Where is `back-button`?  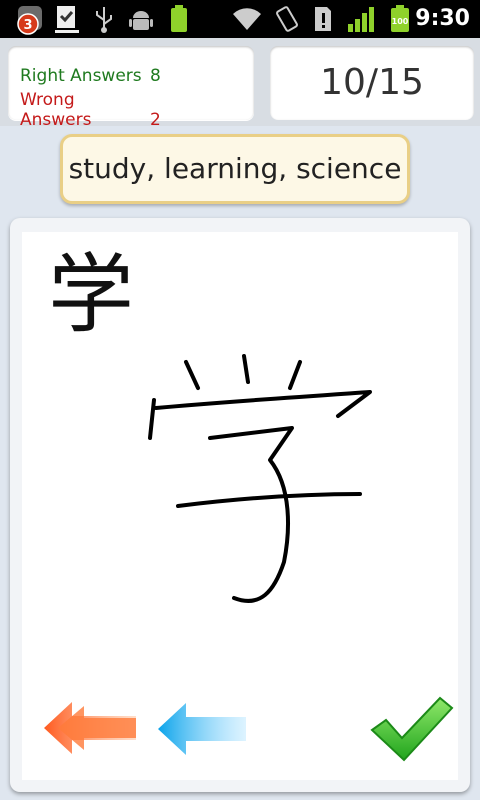 back-button is located at coordinates (202, 729).